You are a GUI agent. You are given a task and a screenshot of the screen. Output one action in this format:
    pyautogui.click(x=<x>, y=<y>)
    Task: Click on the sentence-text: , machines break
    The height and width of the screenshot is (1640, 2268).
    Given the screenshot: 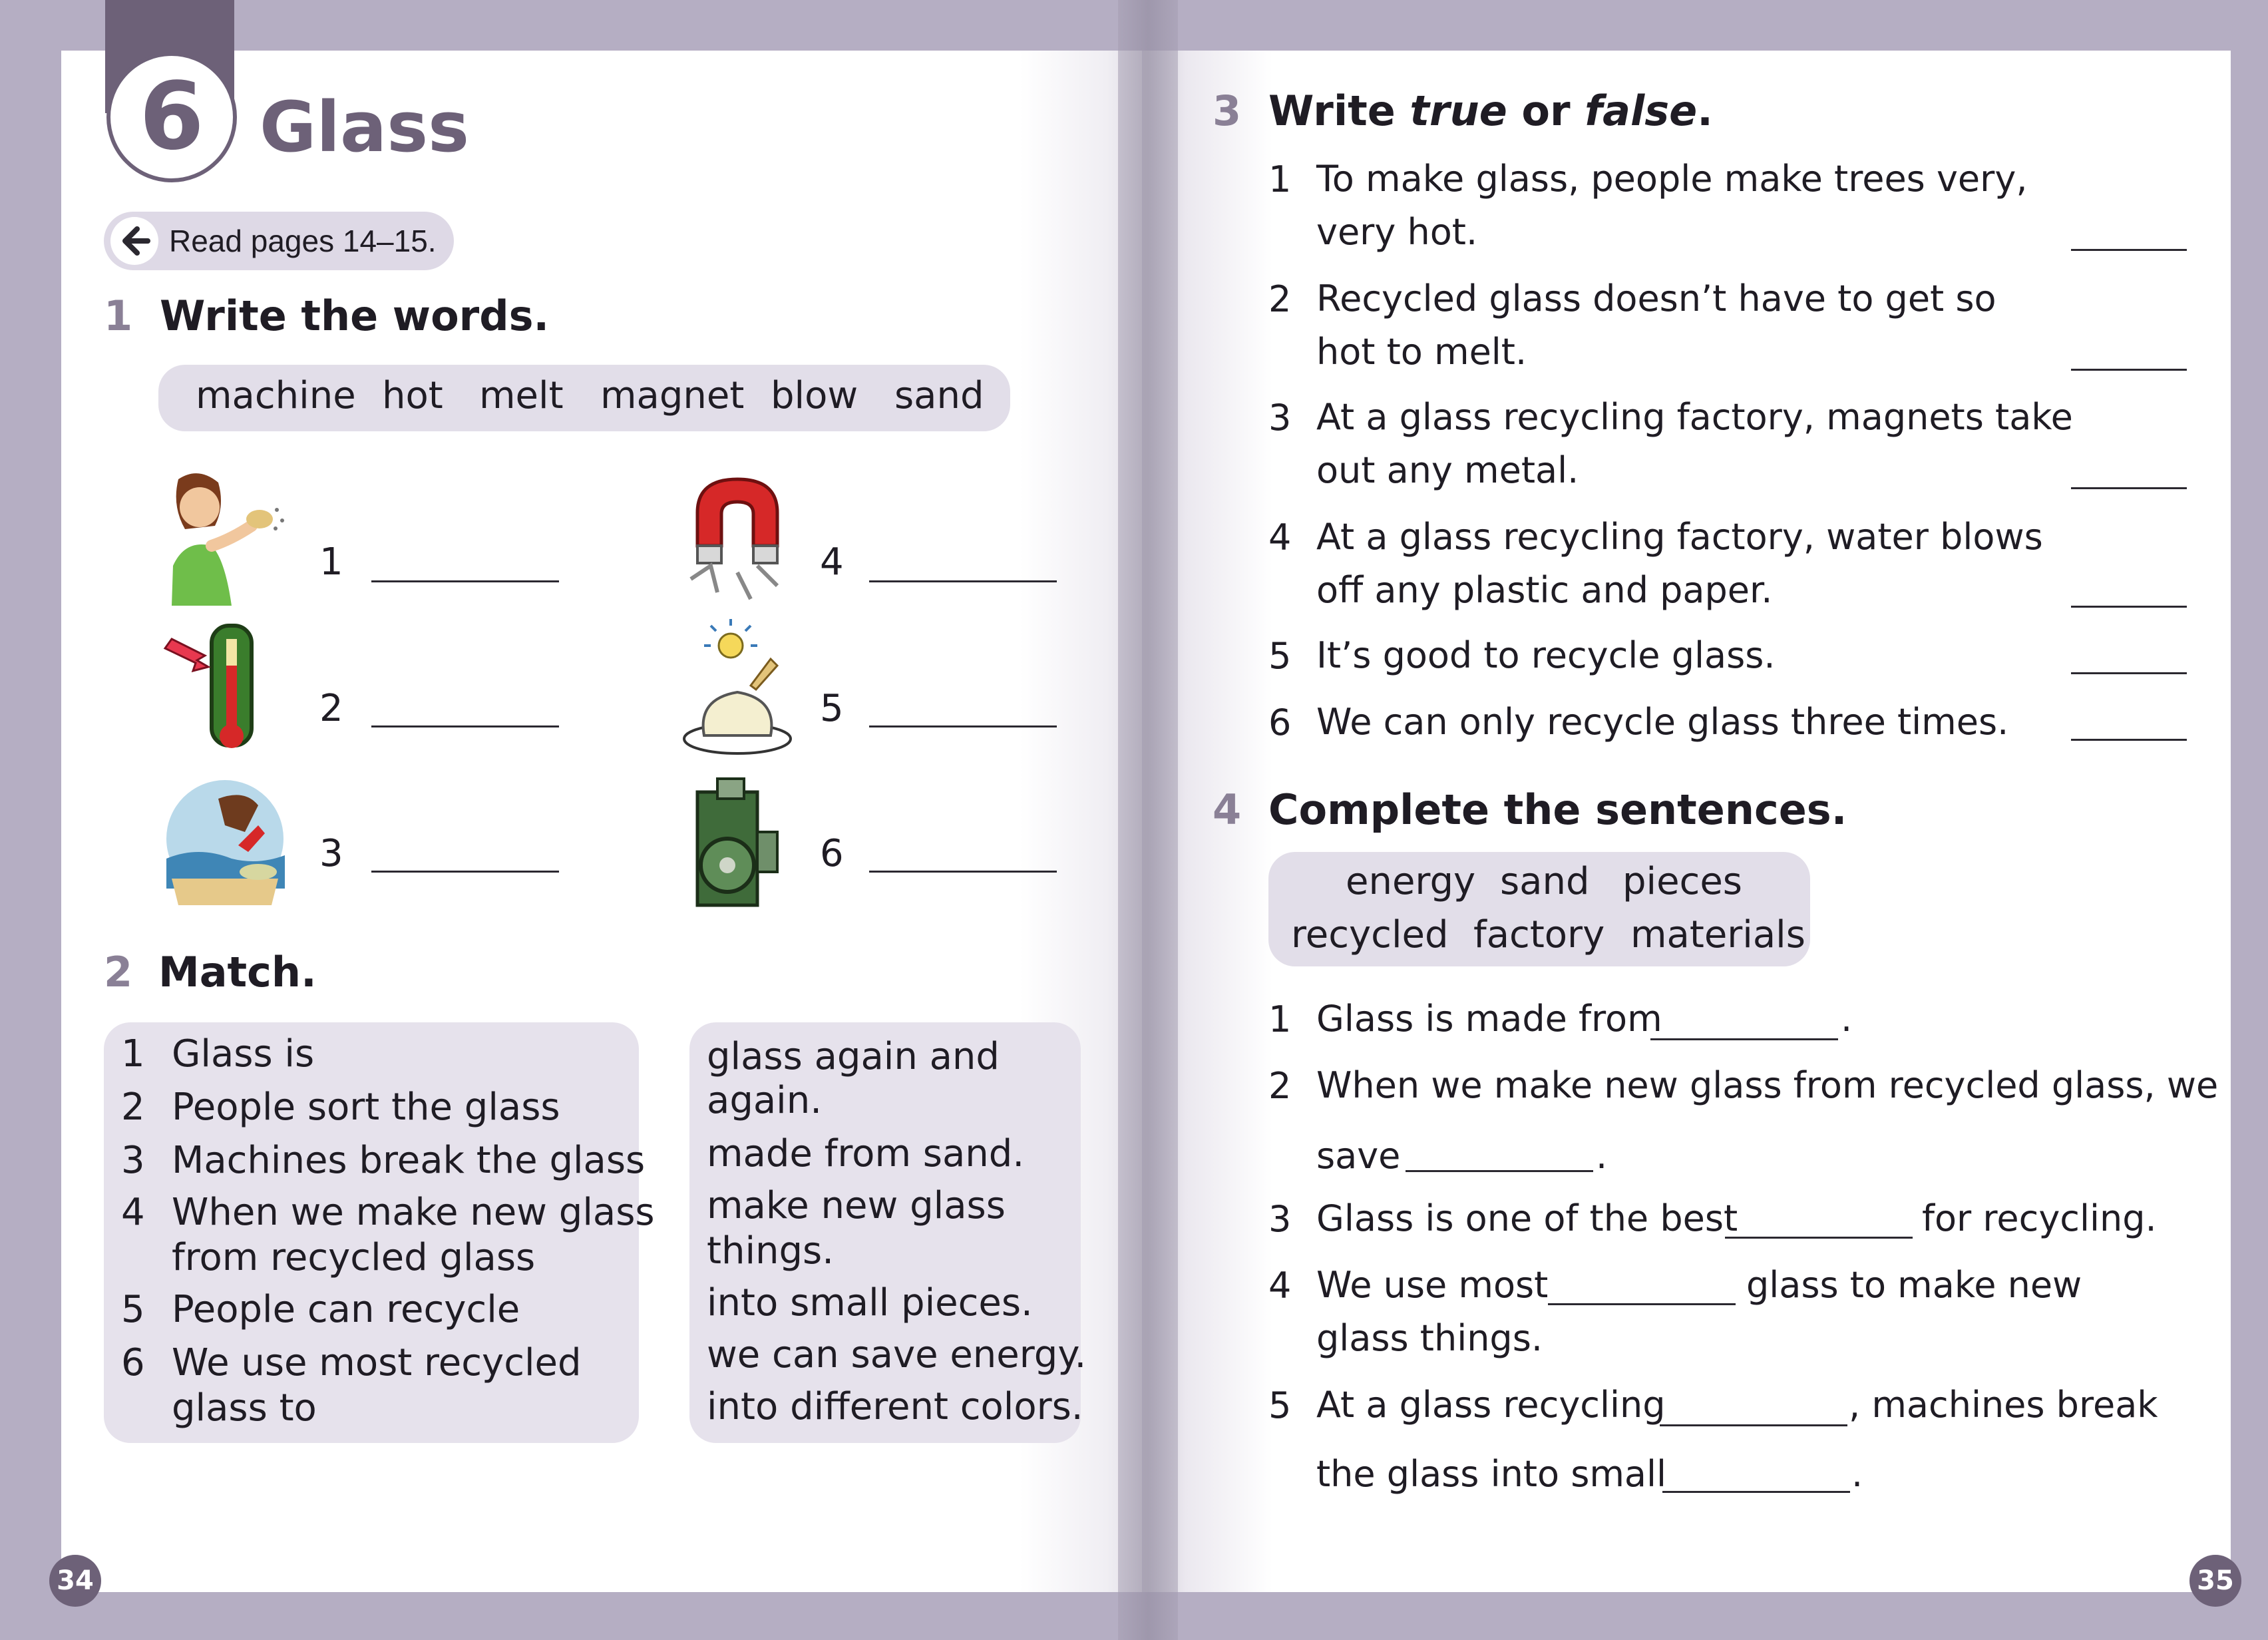 What is the action you would take?
    pyautogui.click(x=2003, y=1405)
    